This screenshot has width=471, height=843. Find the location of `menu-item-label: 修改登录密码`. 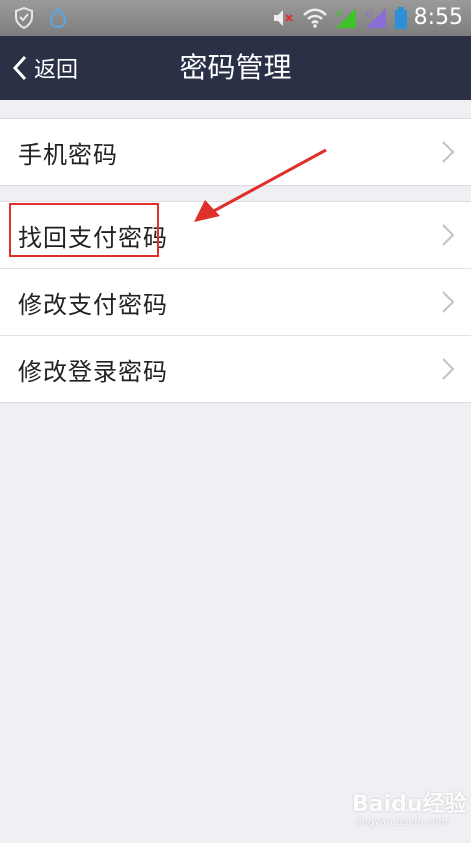

menu-item-label: 修改登录密码 is located at coordinates (93, 371).